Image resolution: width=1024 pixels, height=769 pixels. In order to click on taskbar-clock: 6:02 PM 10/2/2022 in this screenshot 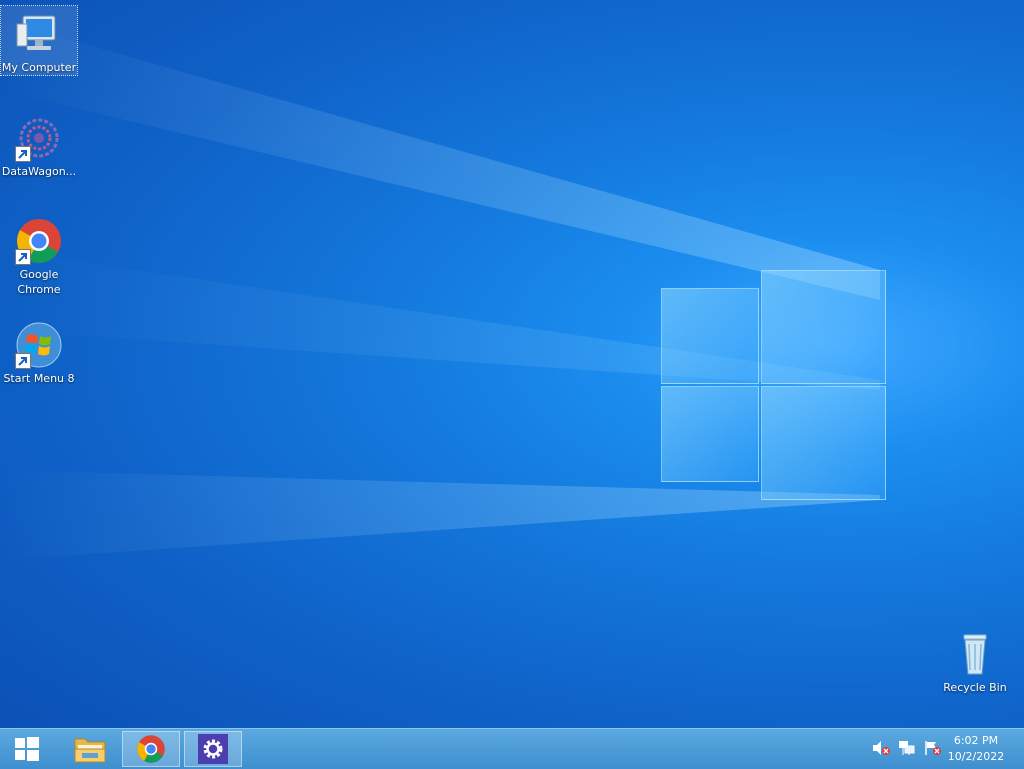, I will do `click(976, 749)`.